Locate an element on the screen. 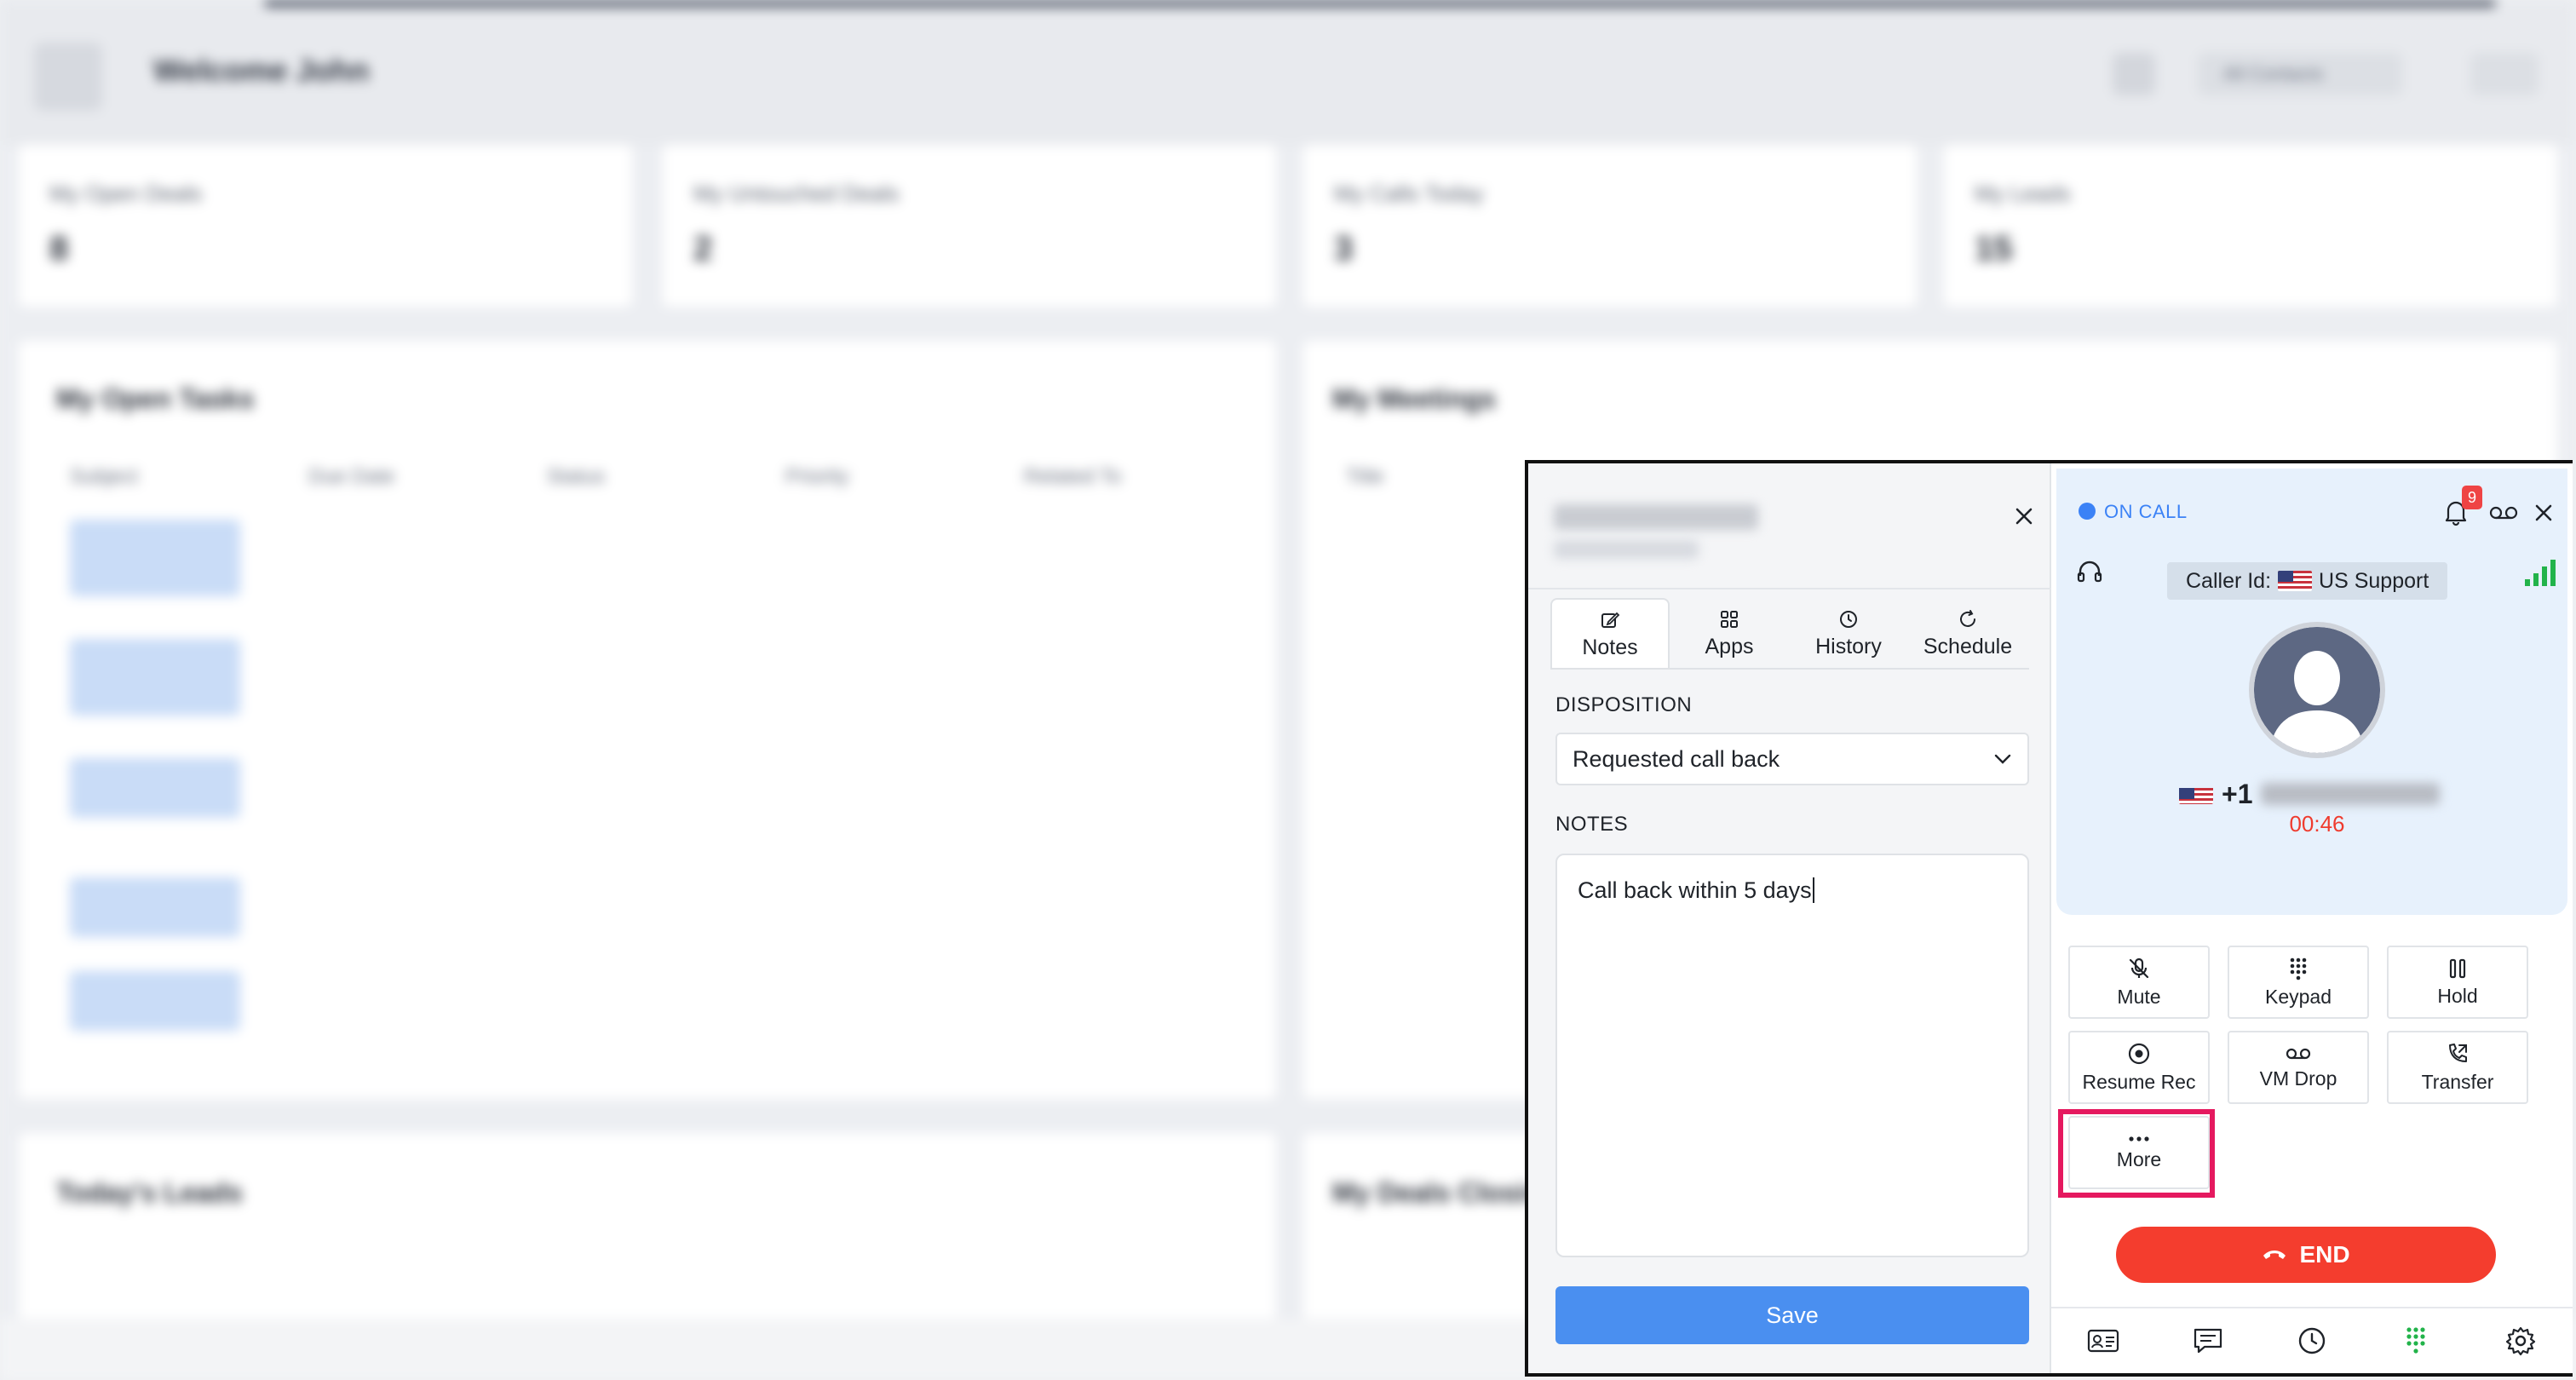  keypad-button: Keypad is located at coordinates (2299, 983).